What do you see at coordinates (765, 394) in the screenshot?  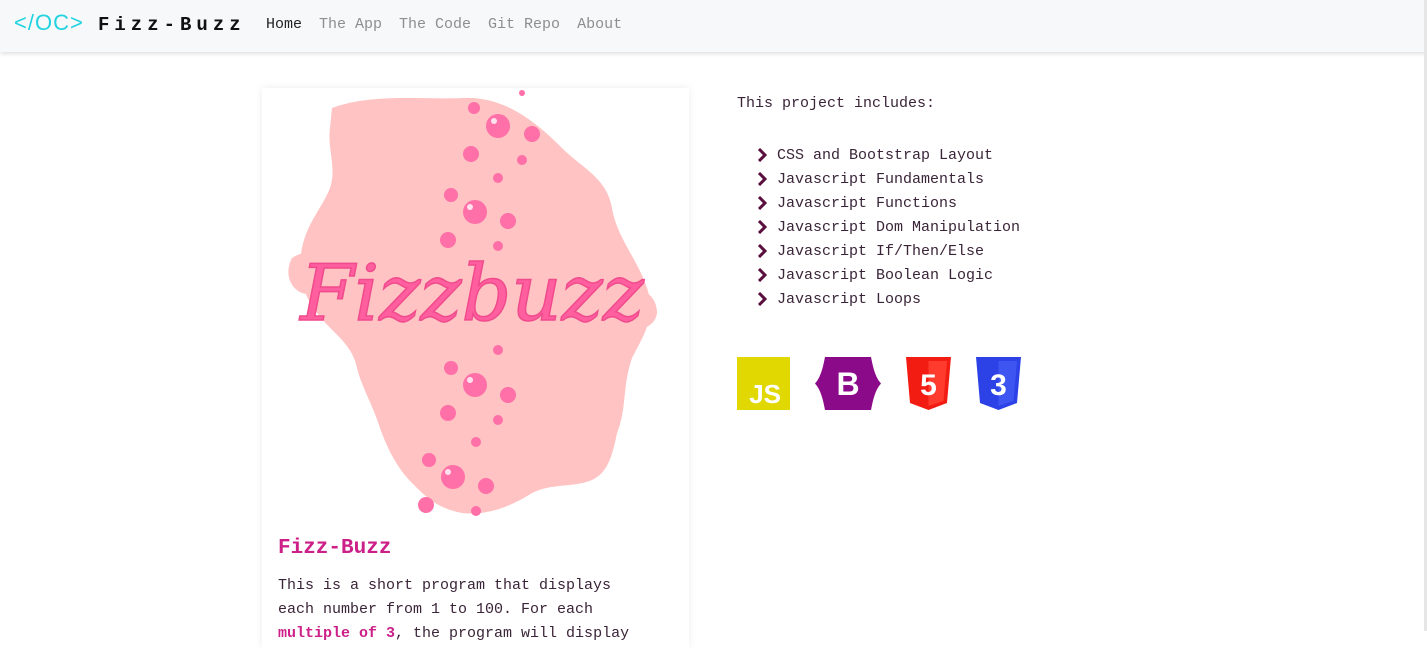 I see `svg-text: JS` at bounding box center [765, 394].